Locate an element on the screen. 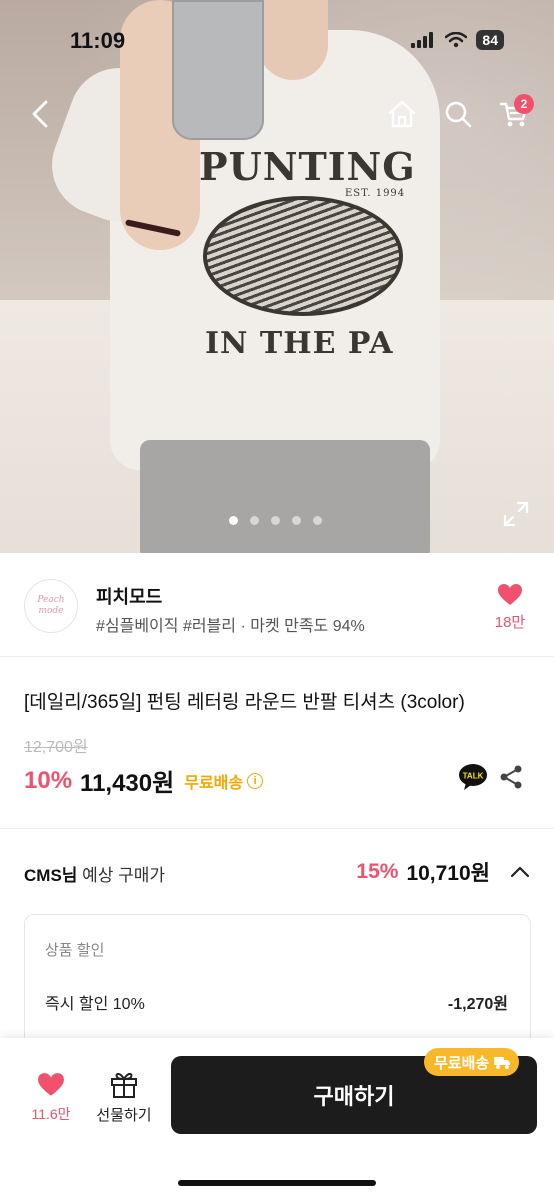 The image size is (554, 1200). store-like-count: 18만 is located at coordinates (510, 622).